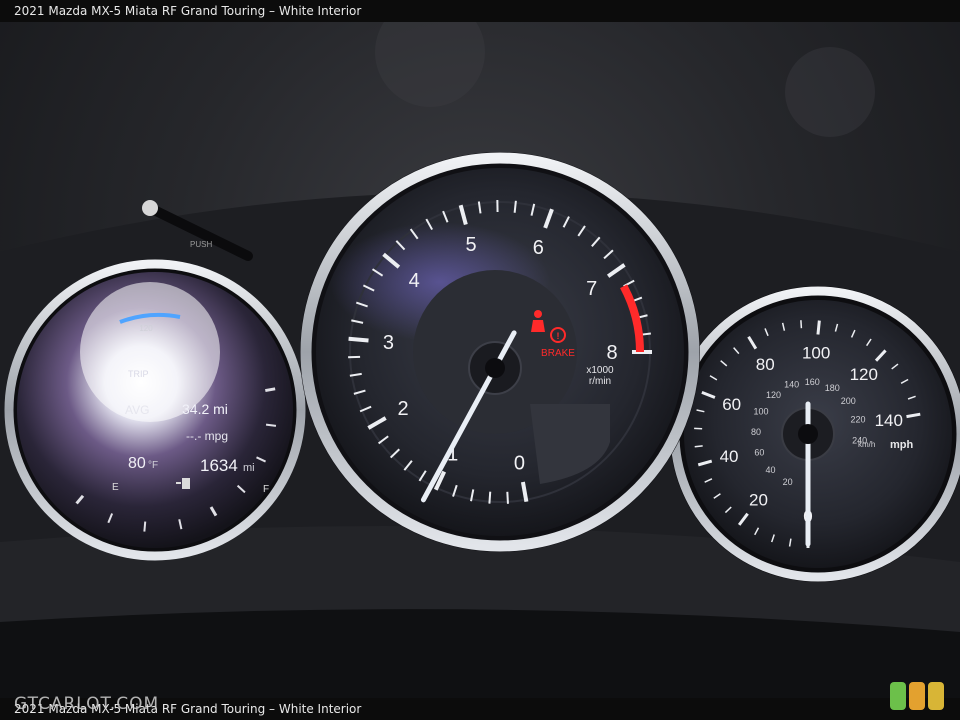  I want to click on avg-label: AVG, so click(137, 410).